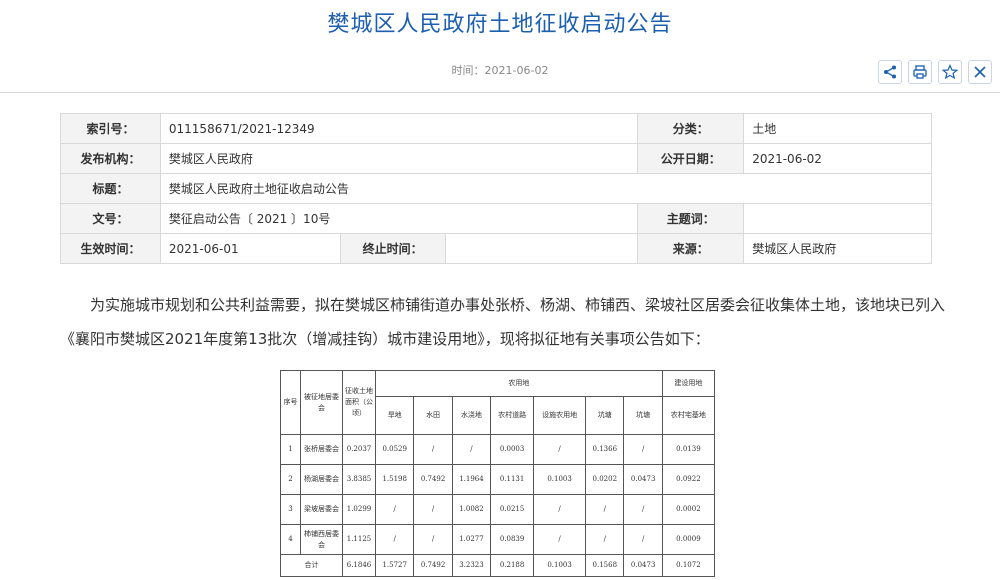 Image resolution: width=1000 pixels, height=580 pixels. Describe the element at coordinates (691, 158) in the screenshot. I see `public-date-label: 公开日期：` at that location.